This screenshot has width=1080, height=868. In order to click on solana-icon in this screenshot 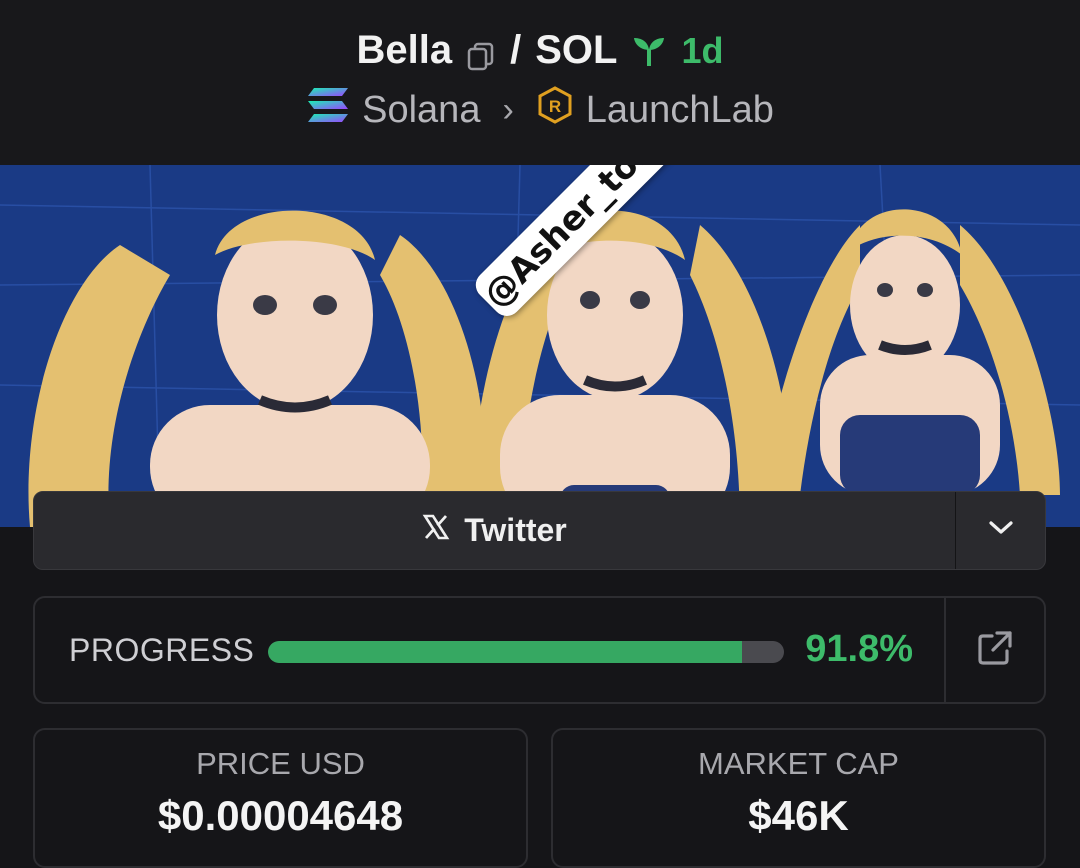, I will do `click(328, 110)`.